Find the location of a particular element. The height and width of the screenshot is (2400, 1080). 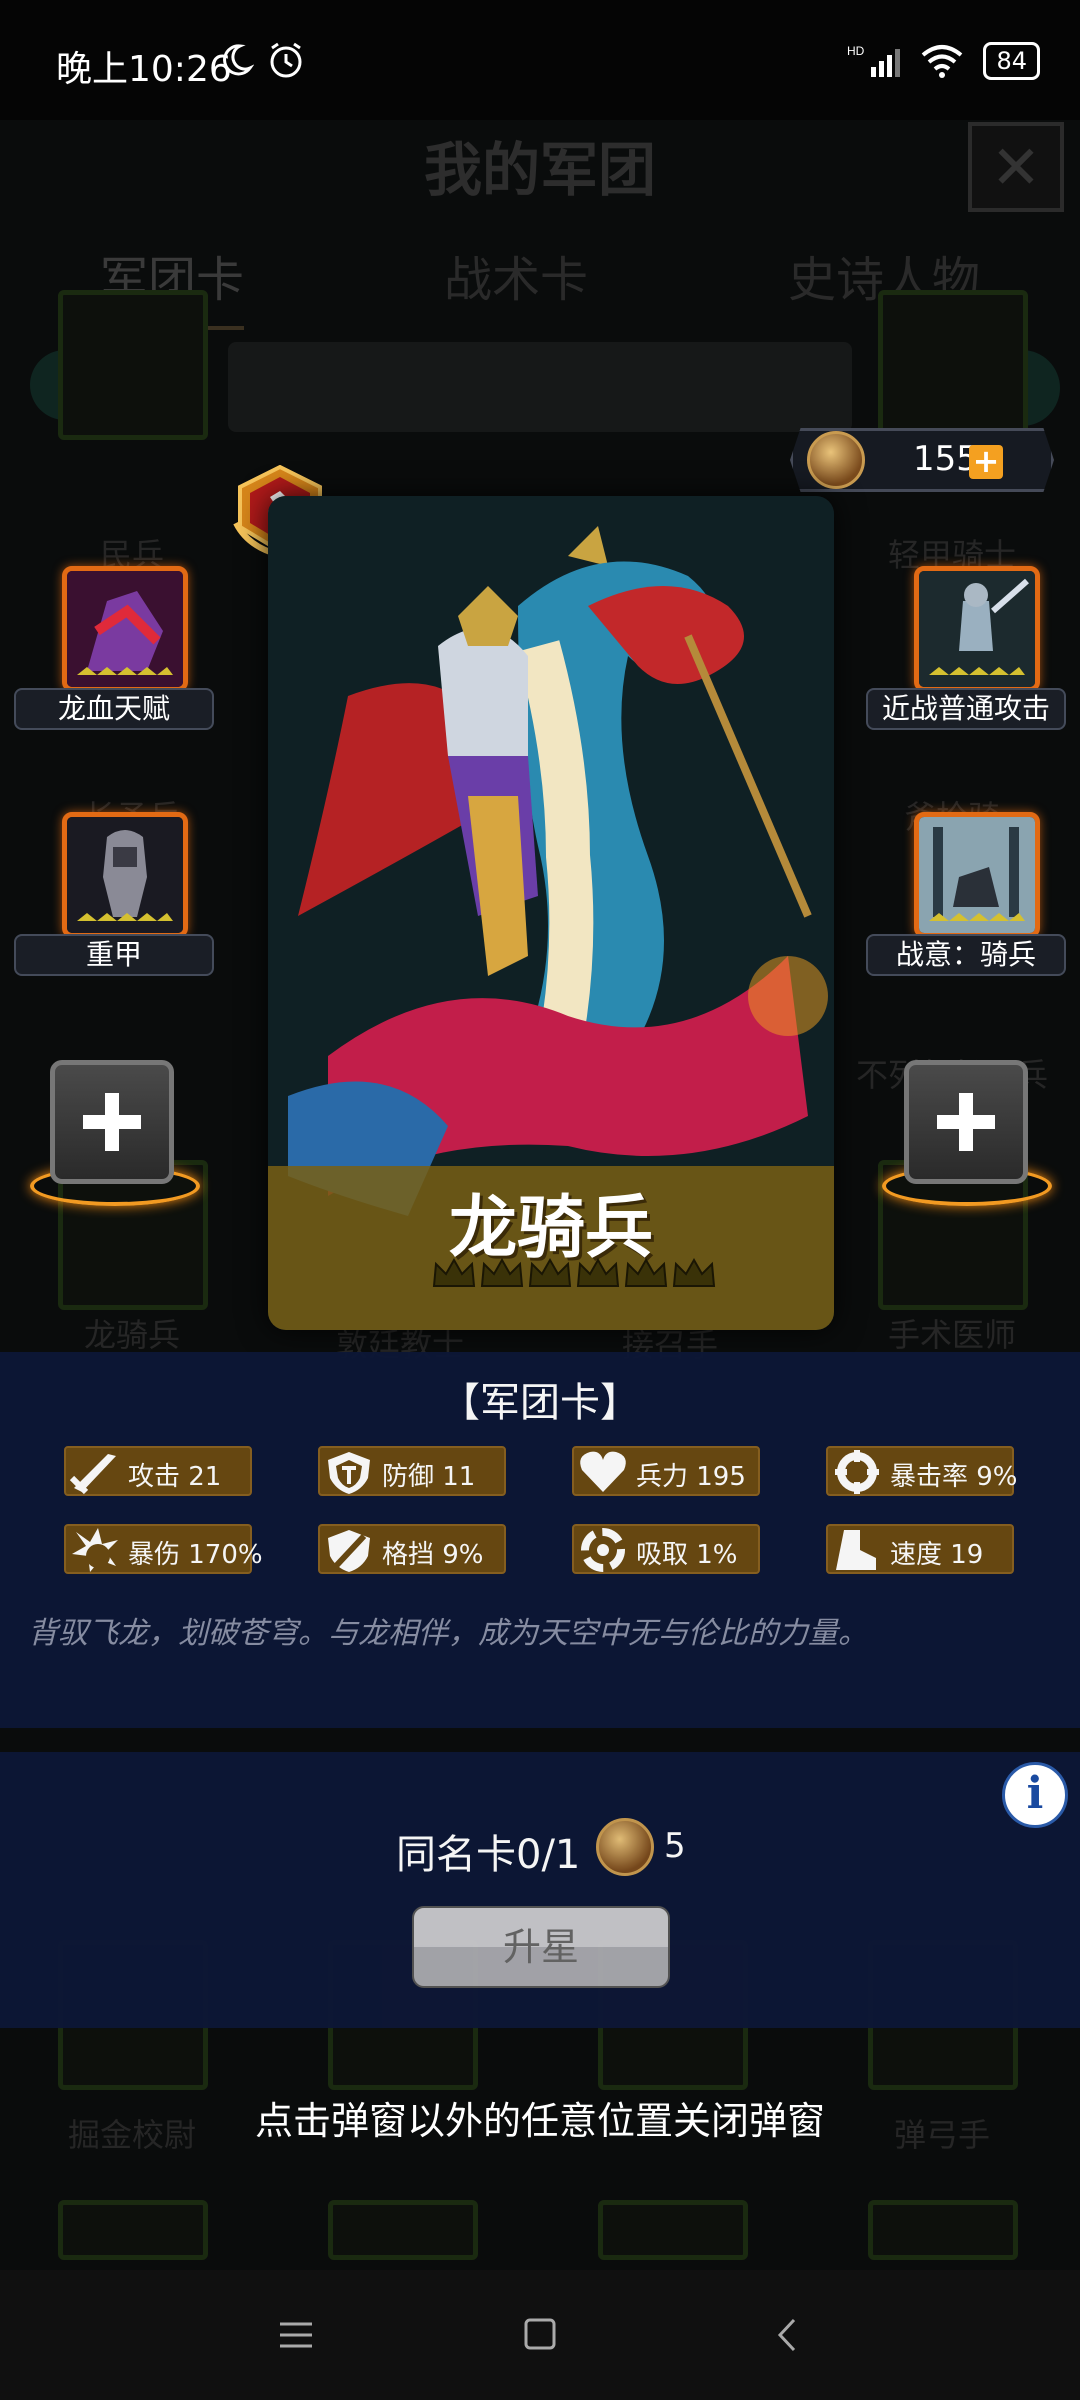

tab-tactic-card: 战术卡 is located at coordinates (516, 280).